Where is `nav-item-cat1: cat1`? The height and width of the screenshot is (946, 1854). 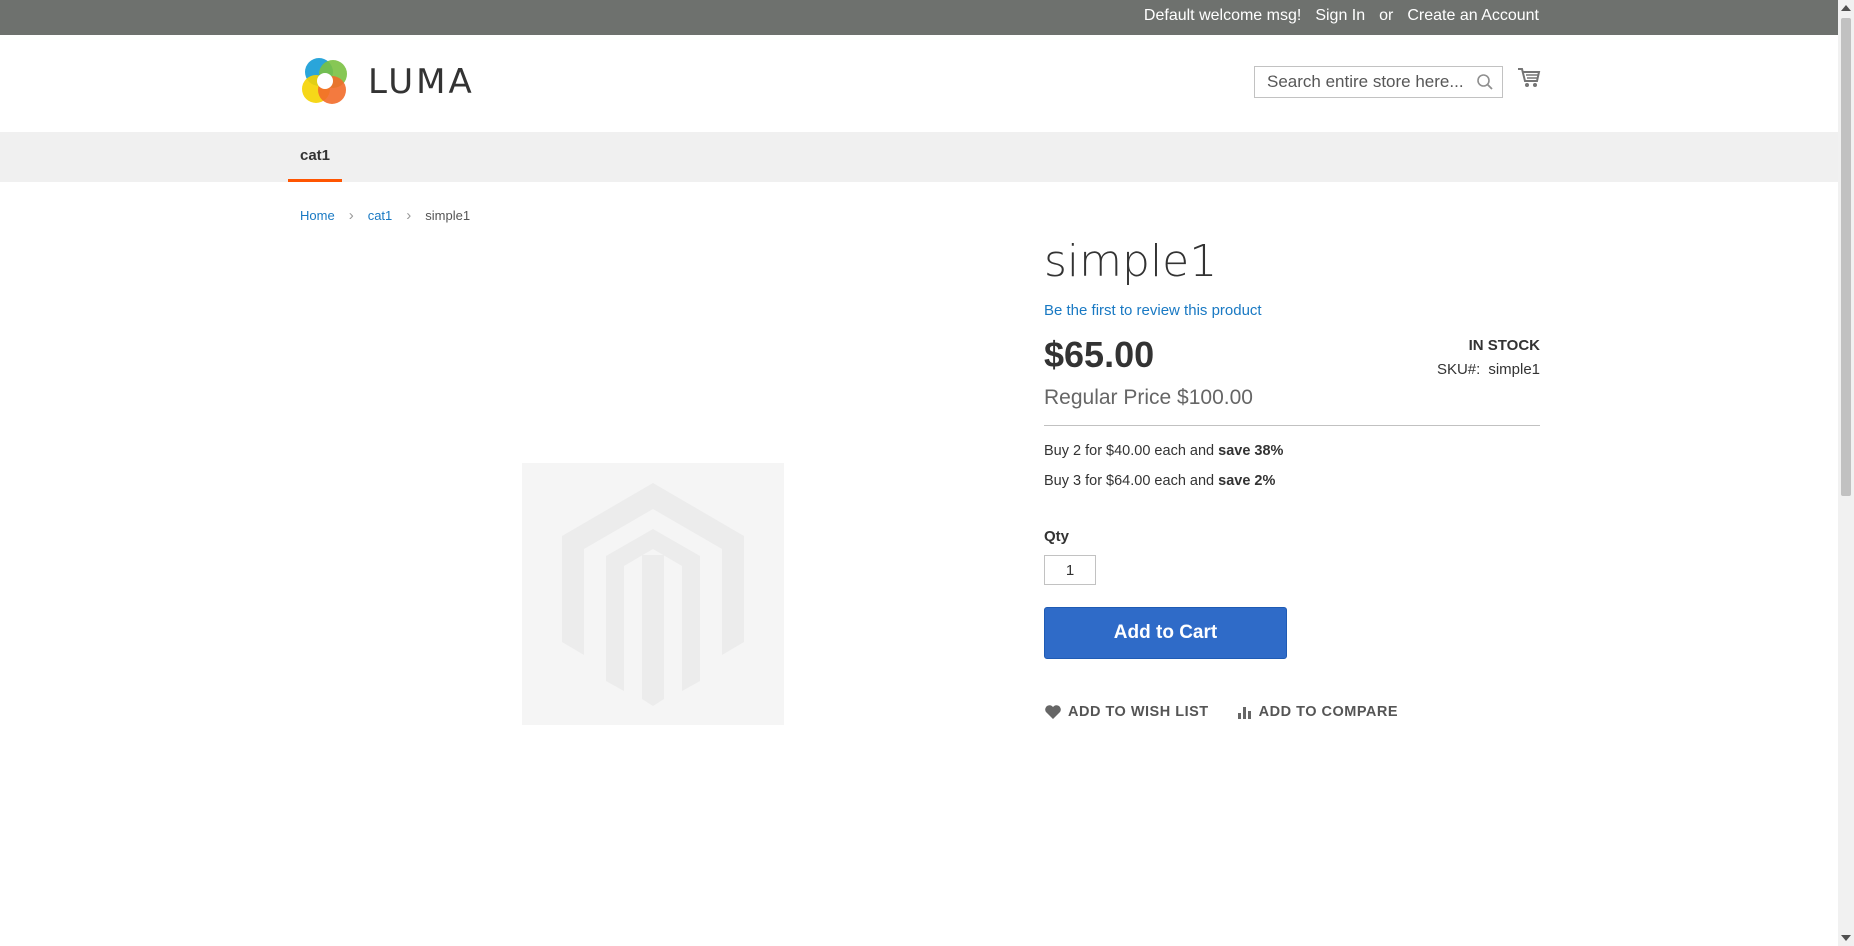 nav-item-cat1: cat1 is located at coordinates (315, 157).